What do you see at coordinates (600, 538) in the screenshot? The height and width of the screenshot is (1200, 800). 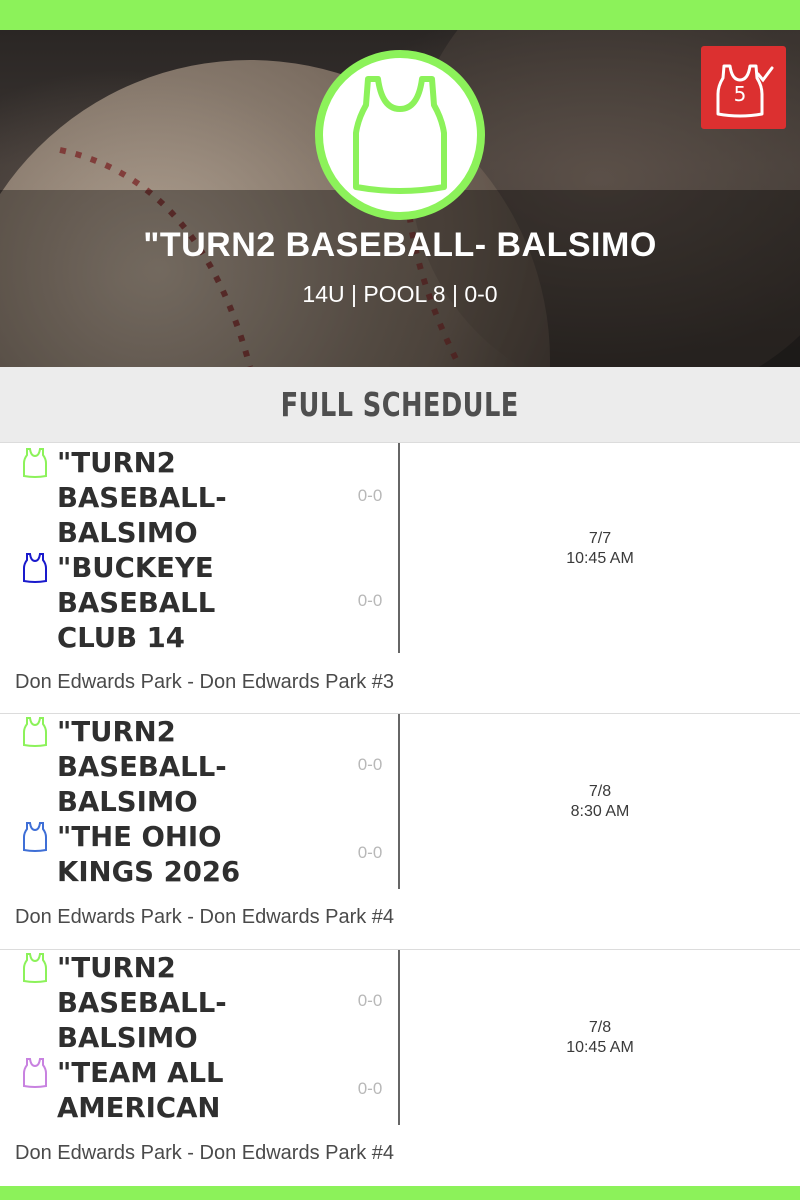 I see `game-date: 7/7` at bounding box center [600, 538].